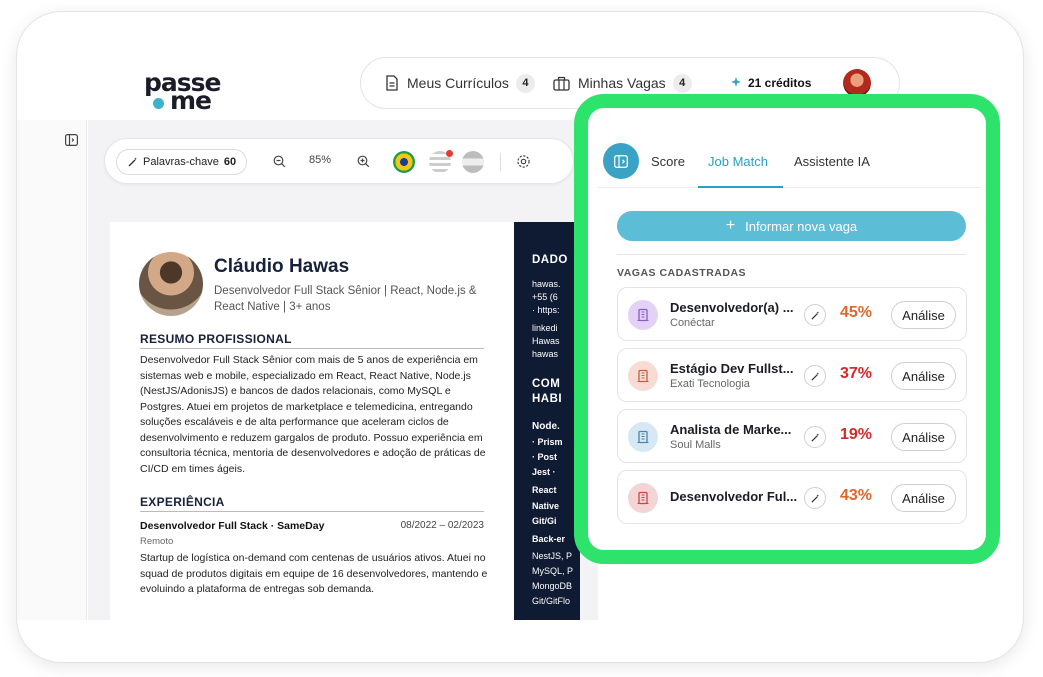  What do you see at coordinates (544, 490) in the screenshot?
I see `side-skill-4: React` at bounding box center [544, 490].